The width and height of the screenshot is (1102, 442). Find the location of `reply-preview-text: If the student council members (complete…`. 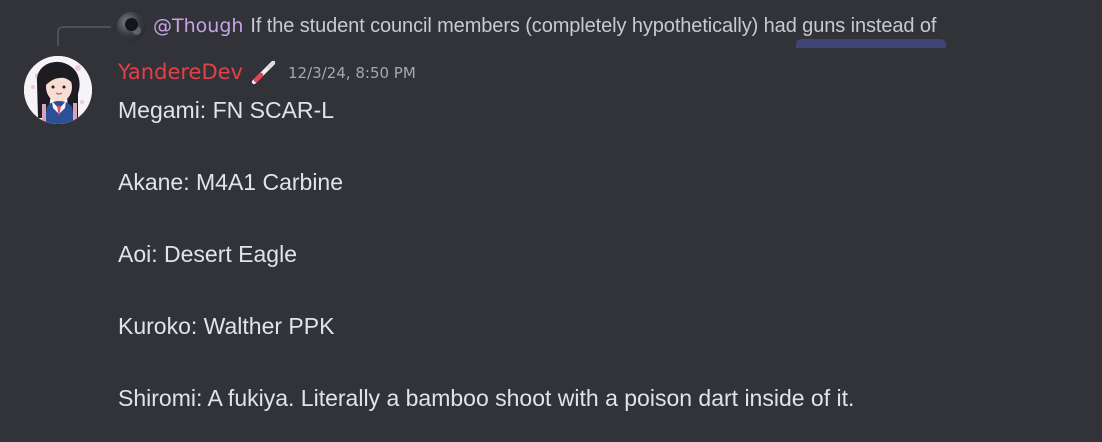

reply-preview-text: If the student council members (complete… is located at coordinates (593, 26).